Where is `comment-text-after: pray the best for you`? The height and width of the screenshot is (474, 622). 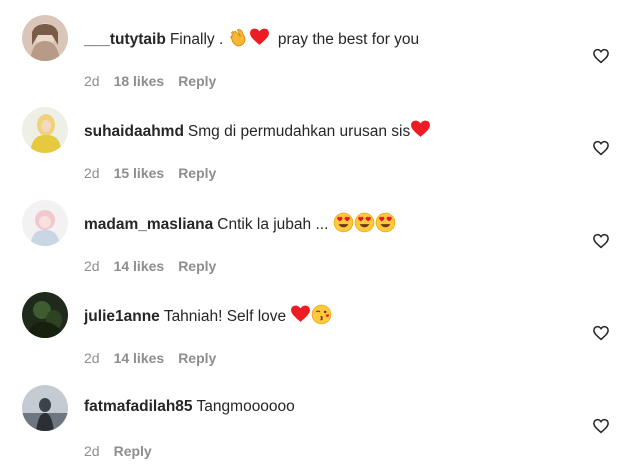
comment-text-after: pray the best for you is located at coordinates (348, 39).